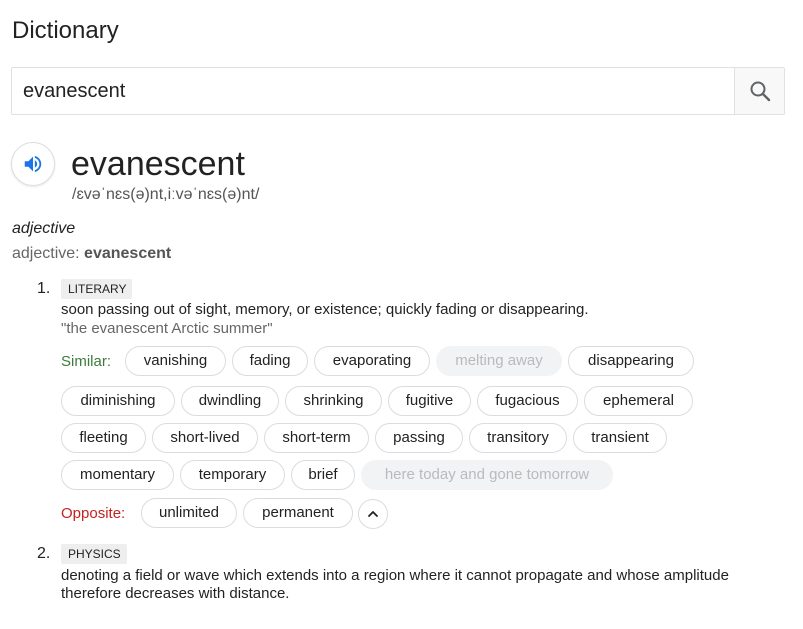 This screenshot has width=803, height=629. Describe the element at coordinates (230, 401) in the screenshot. I see `synonym-chip: dwindling` at that location.